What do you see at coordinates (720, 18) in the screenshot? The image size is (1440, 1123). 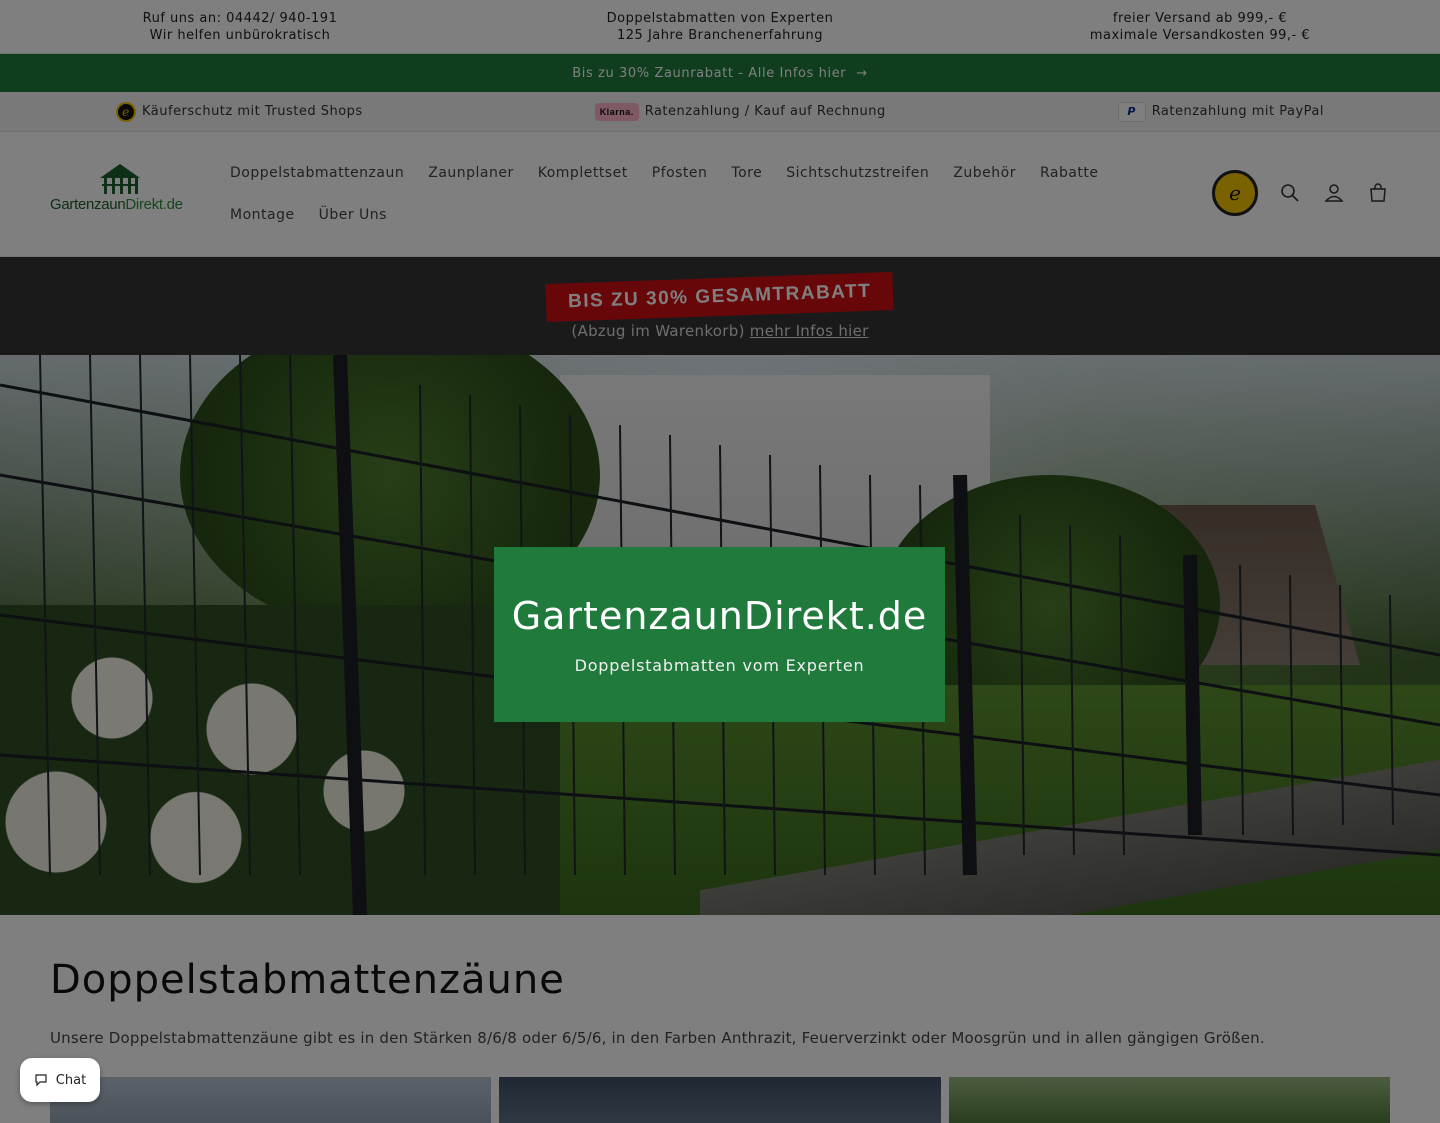 I see `info-experts-line: Doppelstabmatten von Experten` at bounding box center [720, 18].